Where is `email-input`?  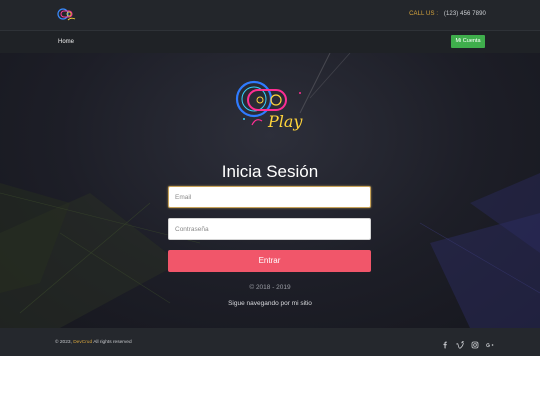 email-input is located at coordinates (269, 197).